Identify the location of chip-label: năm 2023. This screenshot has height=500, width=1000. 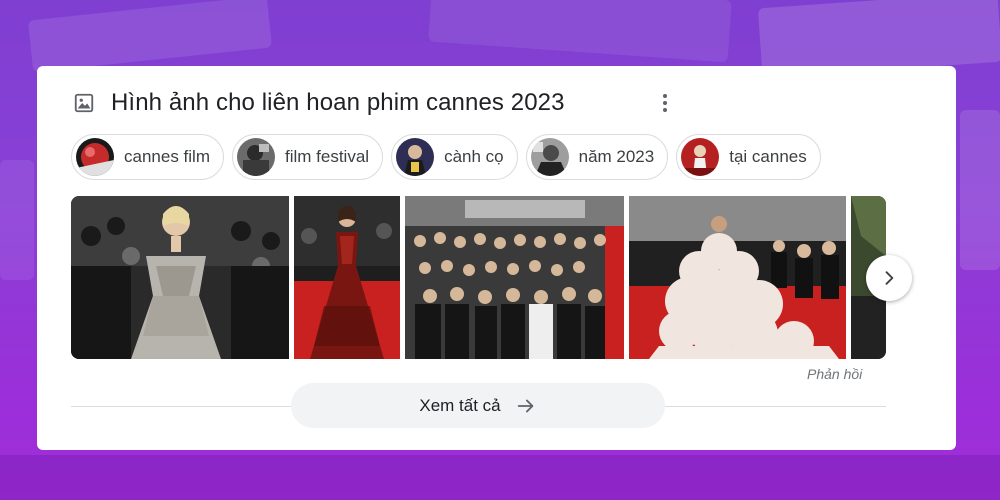
(616, 156).